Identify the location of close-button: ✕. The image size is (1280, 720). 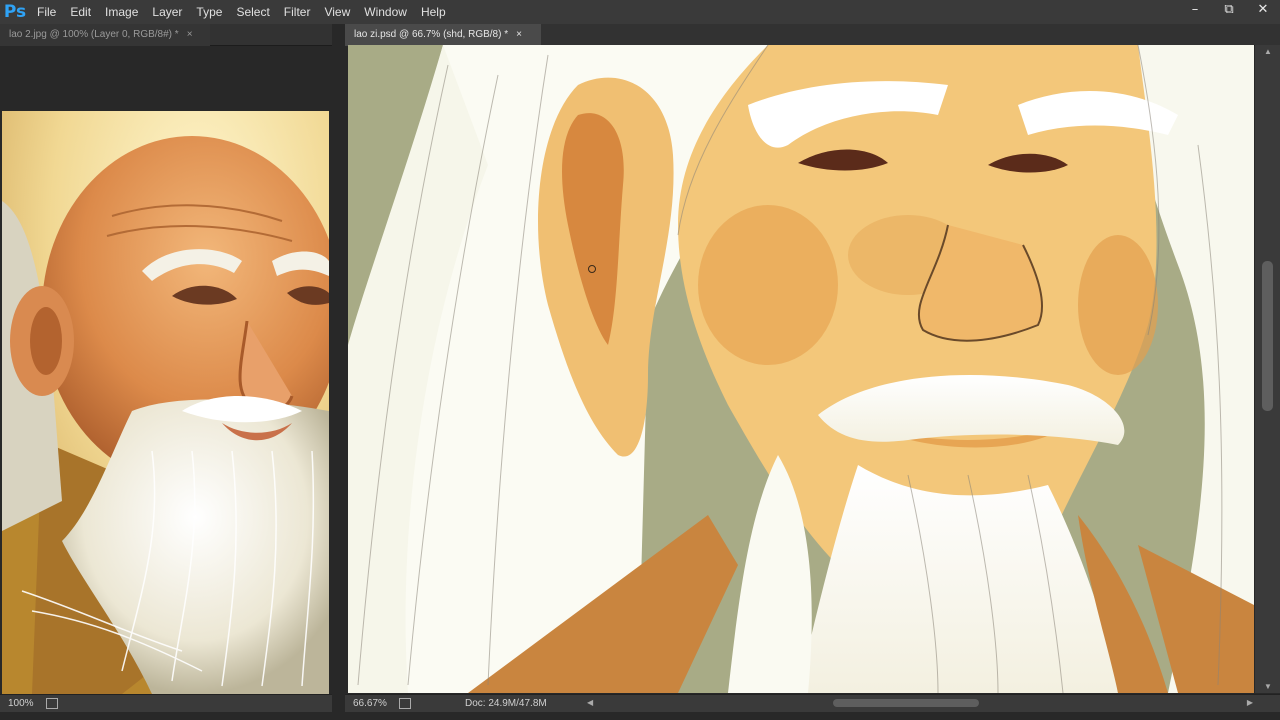
(1263, 9).